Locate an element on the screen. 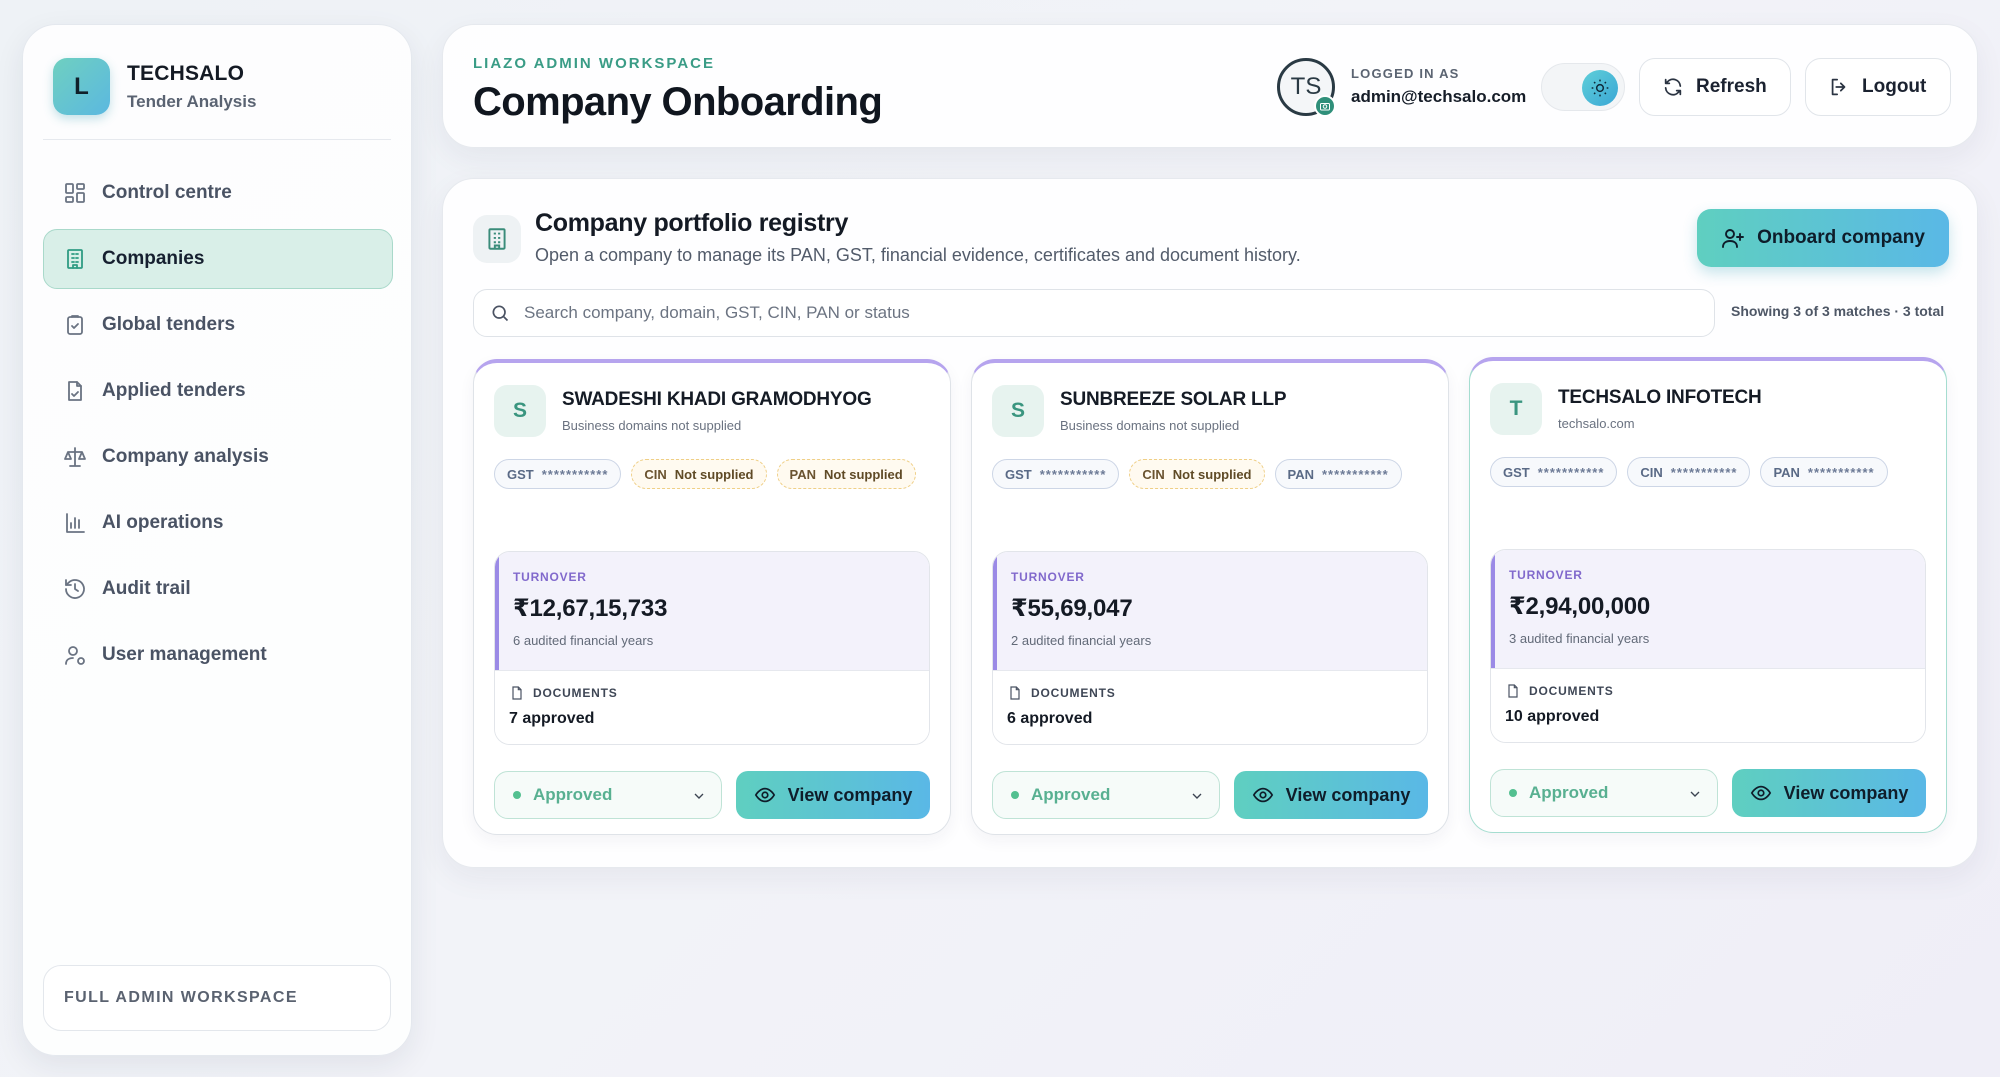 Image resolution: width=2000 pixels, height=1077 pixels. user-gear-icon is located at coordinates (75, 655).